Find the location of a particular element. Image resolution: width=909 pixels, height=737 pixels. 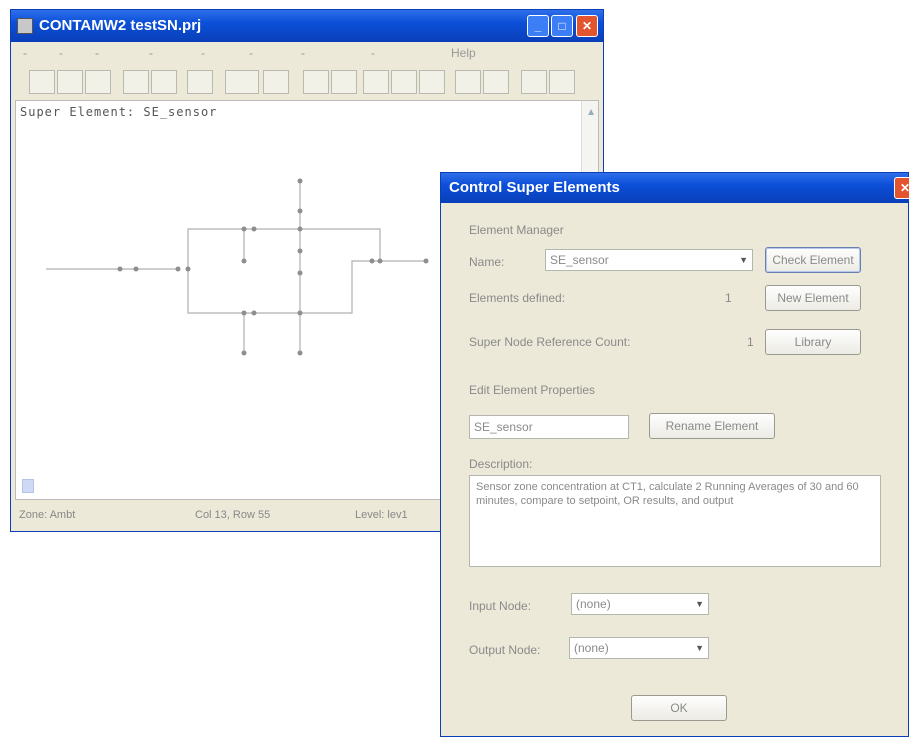

output-node-select: (none) ▼ is located at coordinates (639, 648).